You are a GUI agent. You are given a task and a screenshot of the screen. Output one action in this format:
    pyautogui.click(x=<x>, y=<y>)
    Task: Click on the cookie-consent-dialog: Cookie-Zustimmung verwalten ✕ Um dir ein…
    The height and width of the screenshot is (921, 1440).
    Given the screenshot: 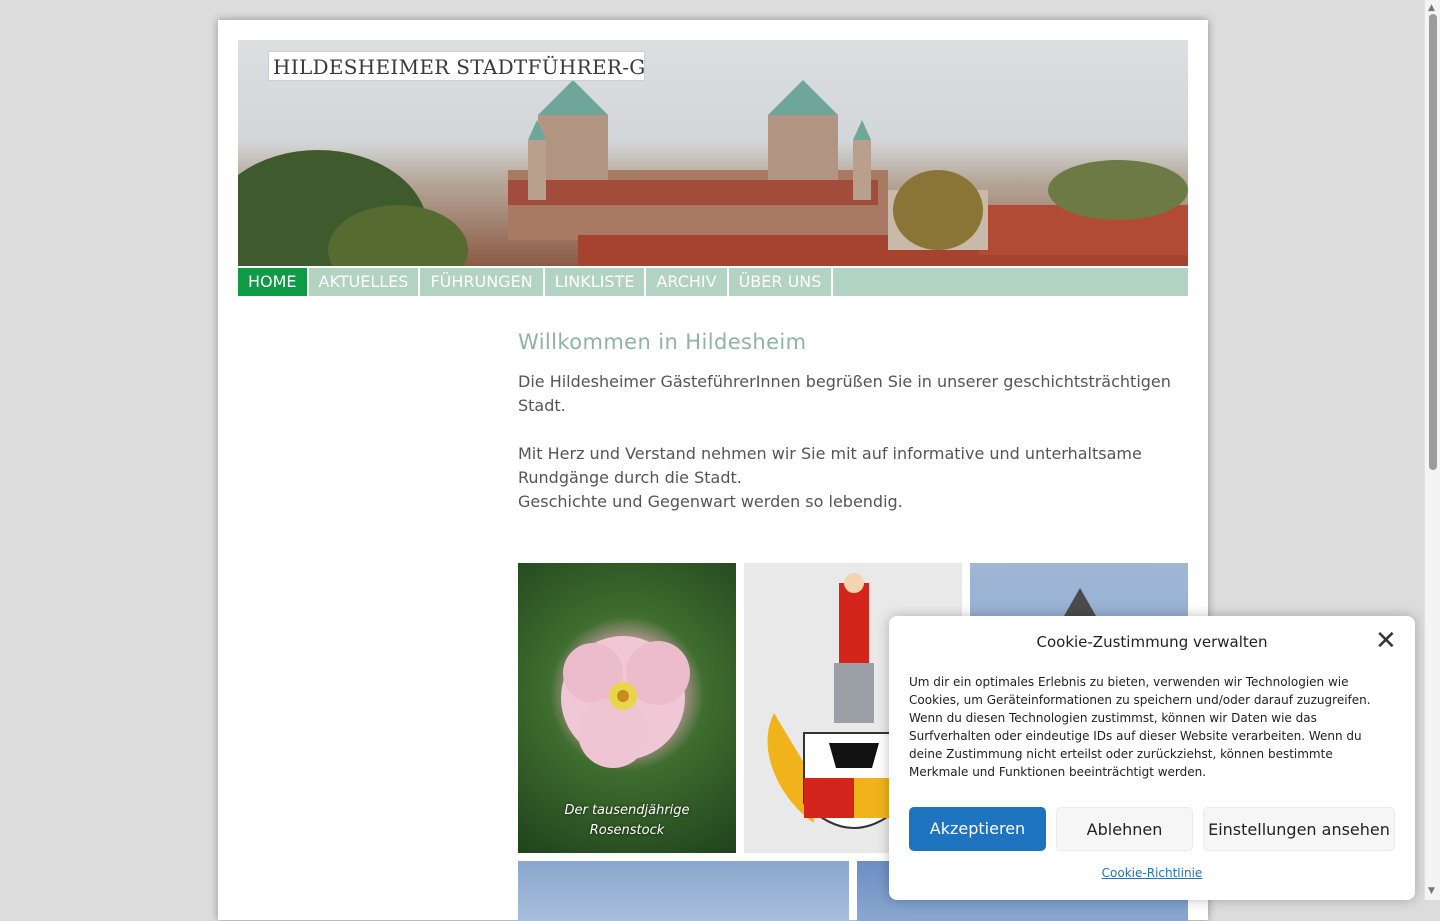 What is the action you would take?
    pyautogui.click(x=1152, y=758)
    